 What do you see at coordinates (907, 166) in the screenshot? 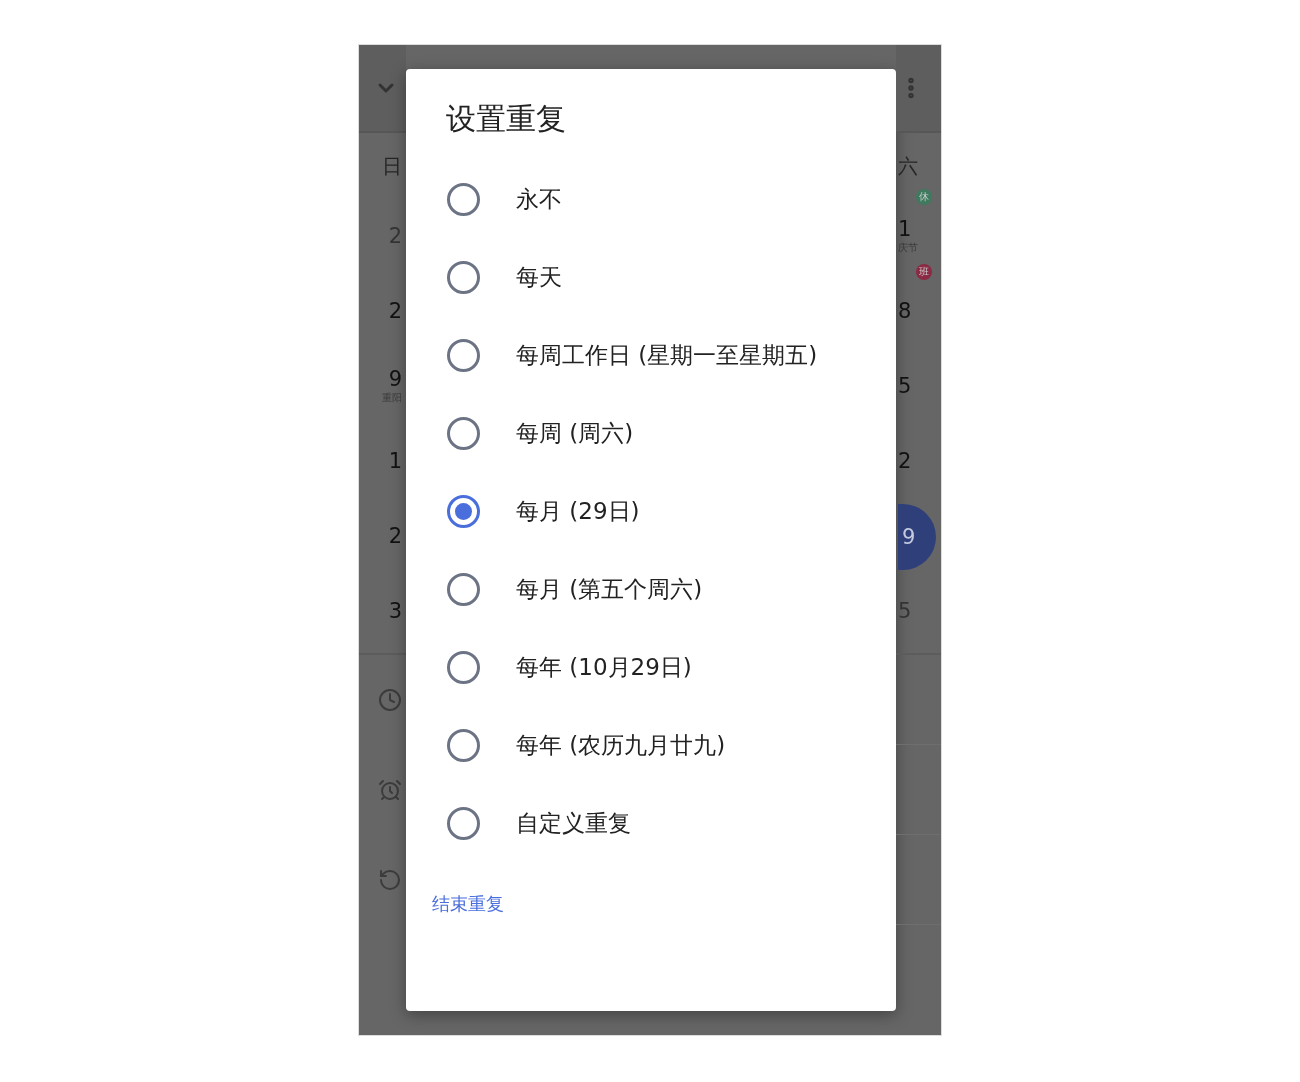
I see `weekday-label: 六` at bounding box center [907, 166].